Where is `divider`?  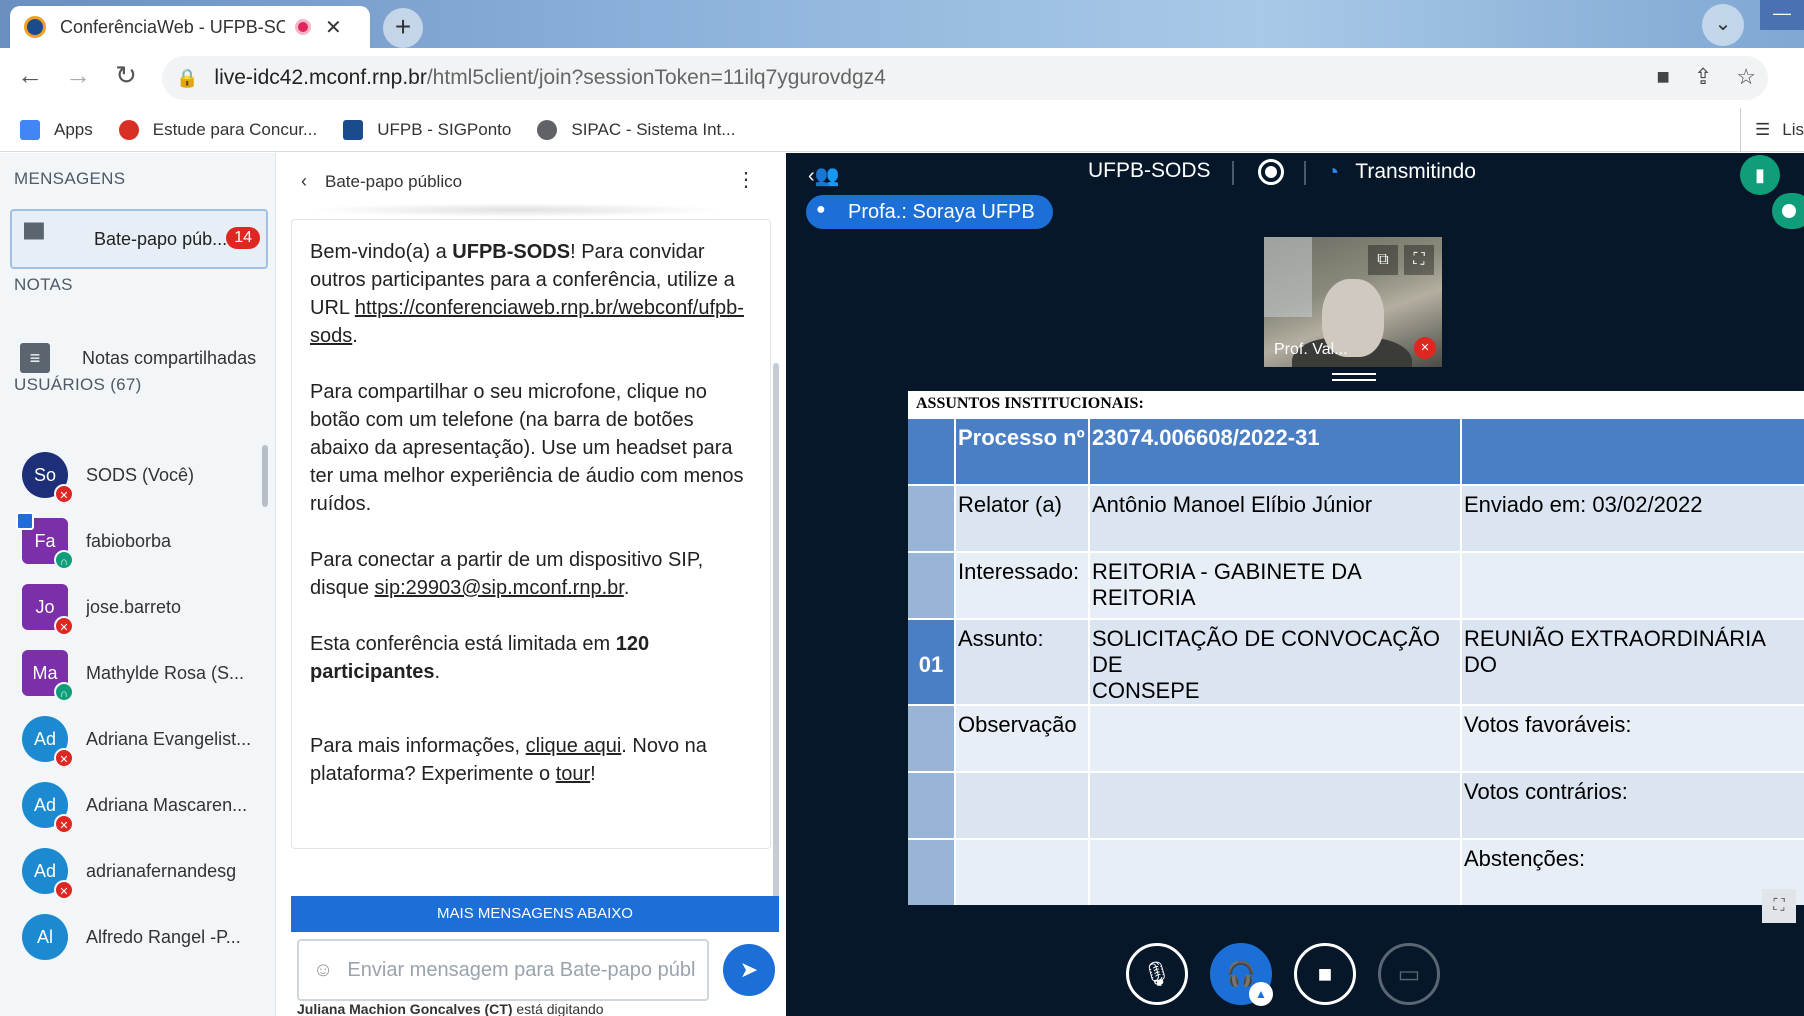 divider is located at coordinates (1305, 173).